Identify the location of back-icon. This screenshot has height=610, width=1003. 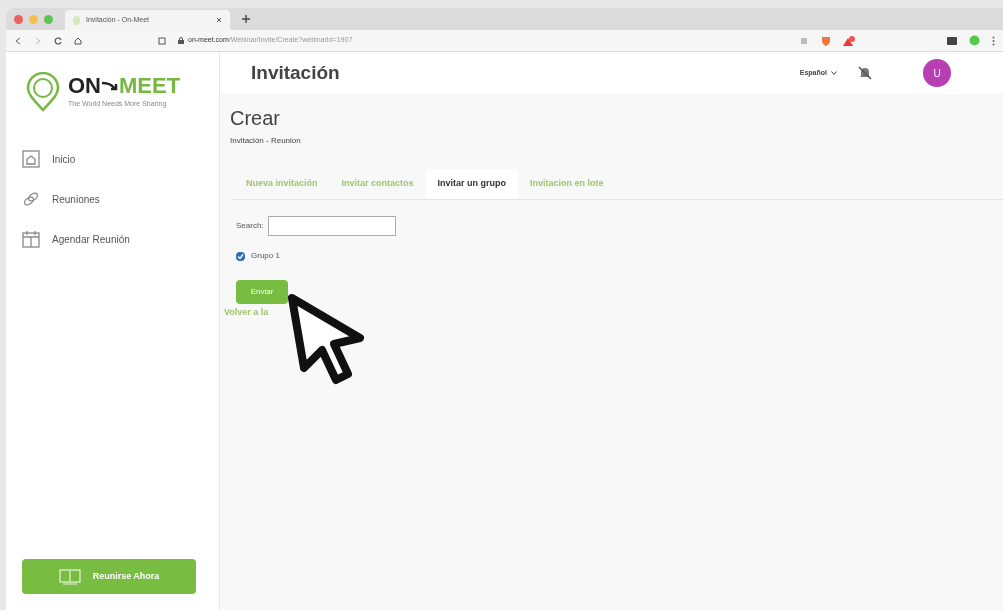
(18, 40).